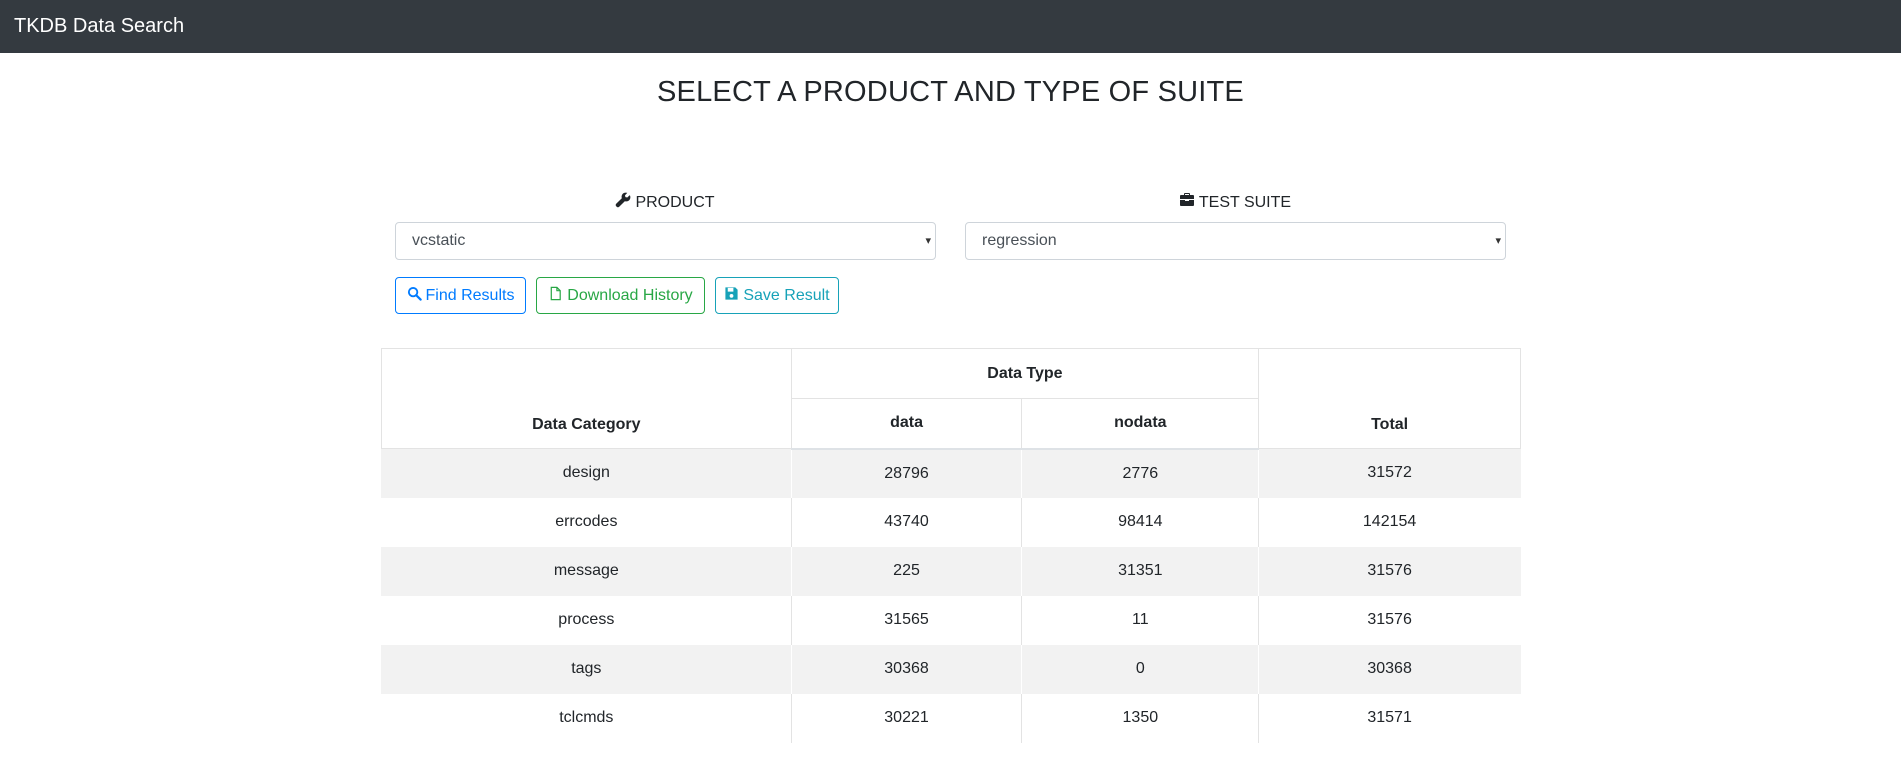 This screenshot has height=776, width=1901. Describe the element at coordinates (1389, 522) in the screenshot. I see `cell-total: 142154` at that location.